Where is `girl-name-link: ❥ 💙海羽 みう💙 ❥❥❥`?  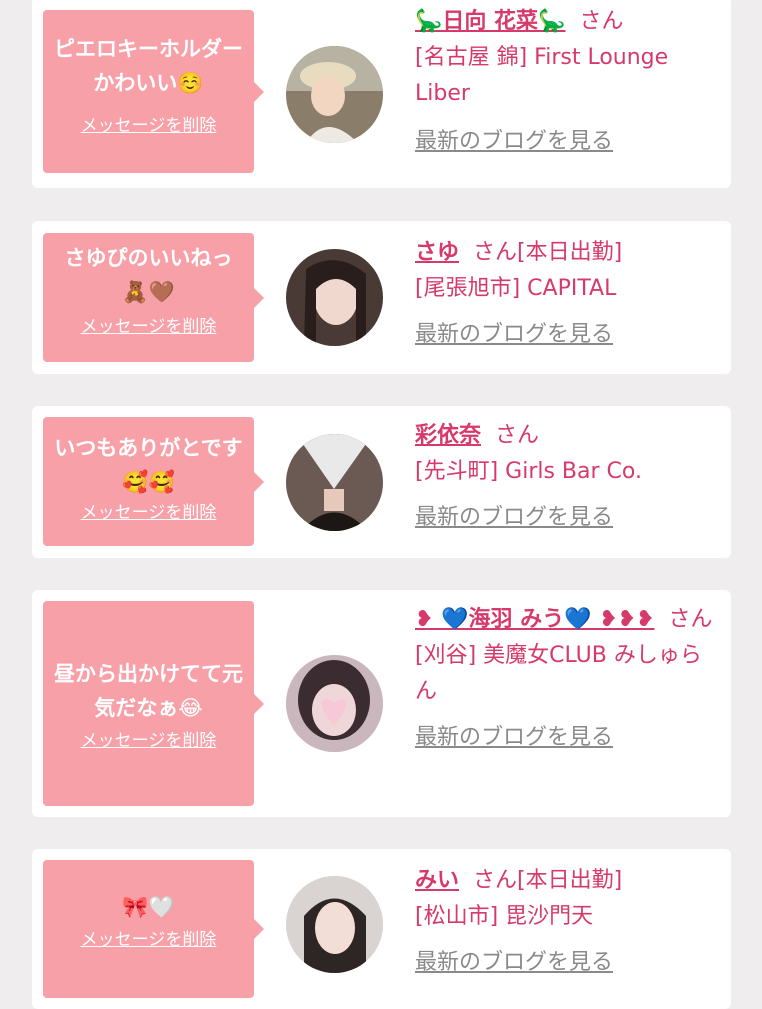
girl-name-link: ❥ 💙海羽 みう💙 ❥❥❥ is located at coordinates (535, 619).